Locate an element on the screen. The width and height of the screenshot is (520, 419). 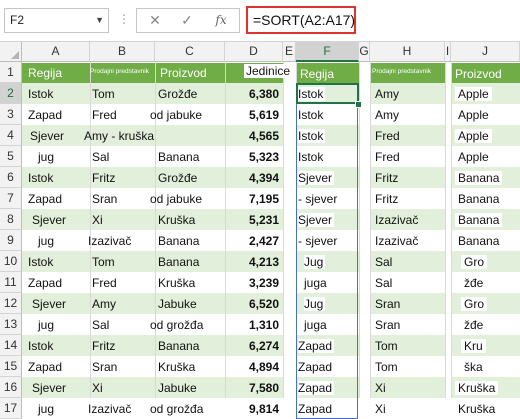
column-header-a: A is located at coordinates (56, 52).